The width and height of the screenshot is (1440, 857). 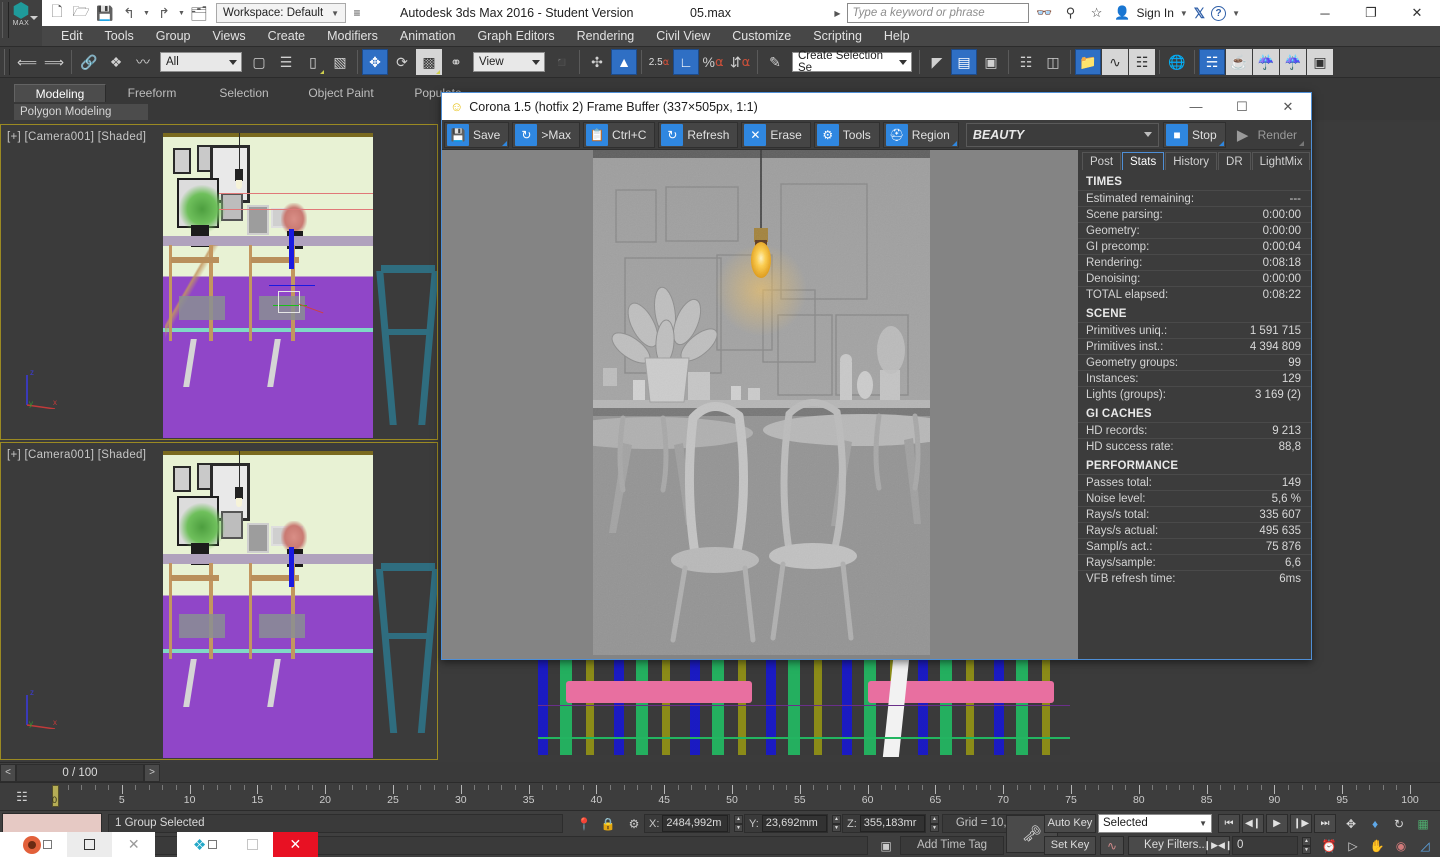 I want to click on open-mini-curve-editor-icon: ☷, so click(x=22, y=797).